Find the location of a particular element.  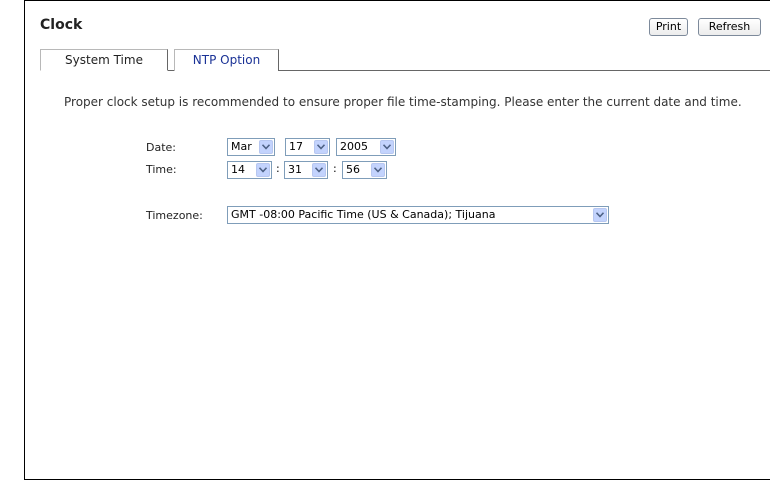

hour-select: 14 is located at coordinates (249, 170).